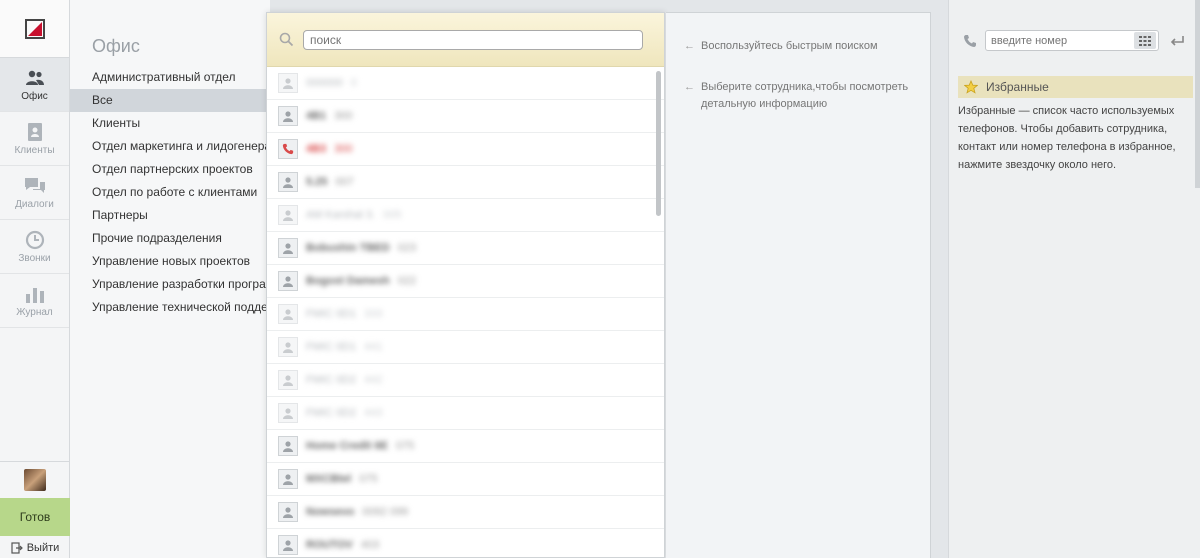 Image resolution: width=1200 pixels, height=558 pixels. Describe the element at coordinates (465, 83) in the screenshot. I see `employee-row: 000000 0` at that location.